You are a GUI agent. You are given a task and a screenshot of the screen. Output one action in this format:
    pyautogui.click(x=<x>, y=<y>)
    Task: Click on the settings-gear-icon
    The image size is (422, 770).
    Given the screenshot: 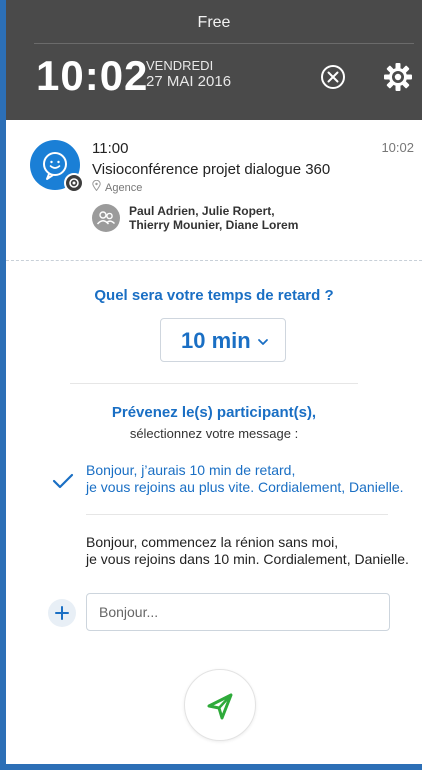 What is the action you would take?
    pyautogui.click(x=398, y=77)
    